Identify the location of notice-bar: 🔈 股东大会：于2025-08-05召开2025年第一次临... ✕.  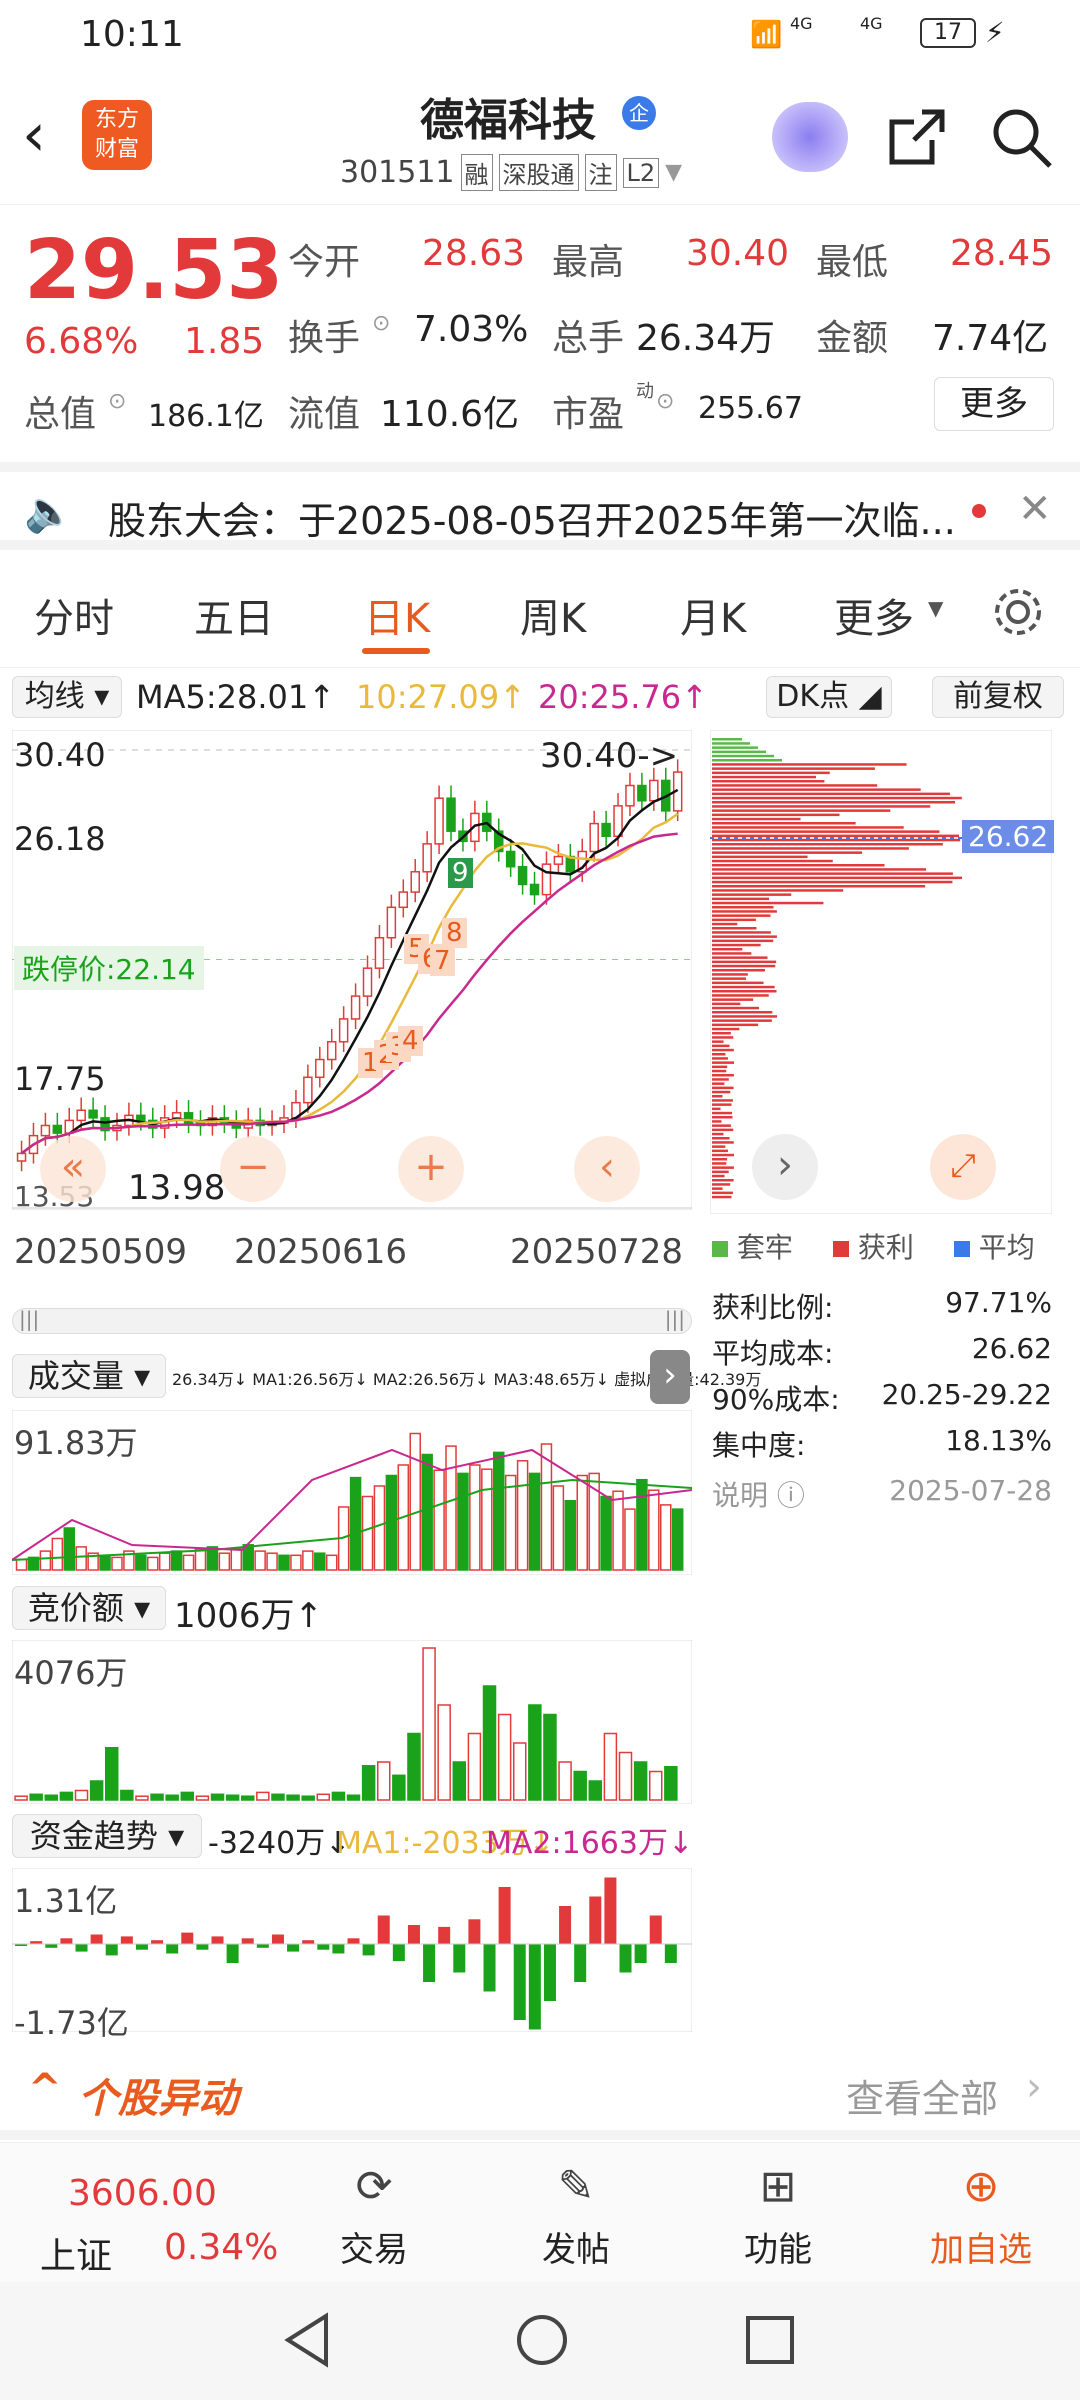
(540, 506).